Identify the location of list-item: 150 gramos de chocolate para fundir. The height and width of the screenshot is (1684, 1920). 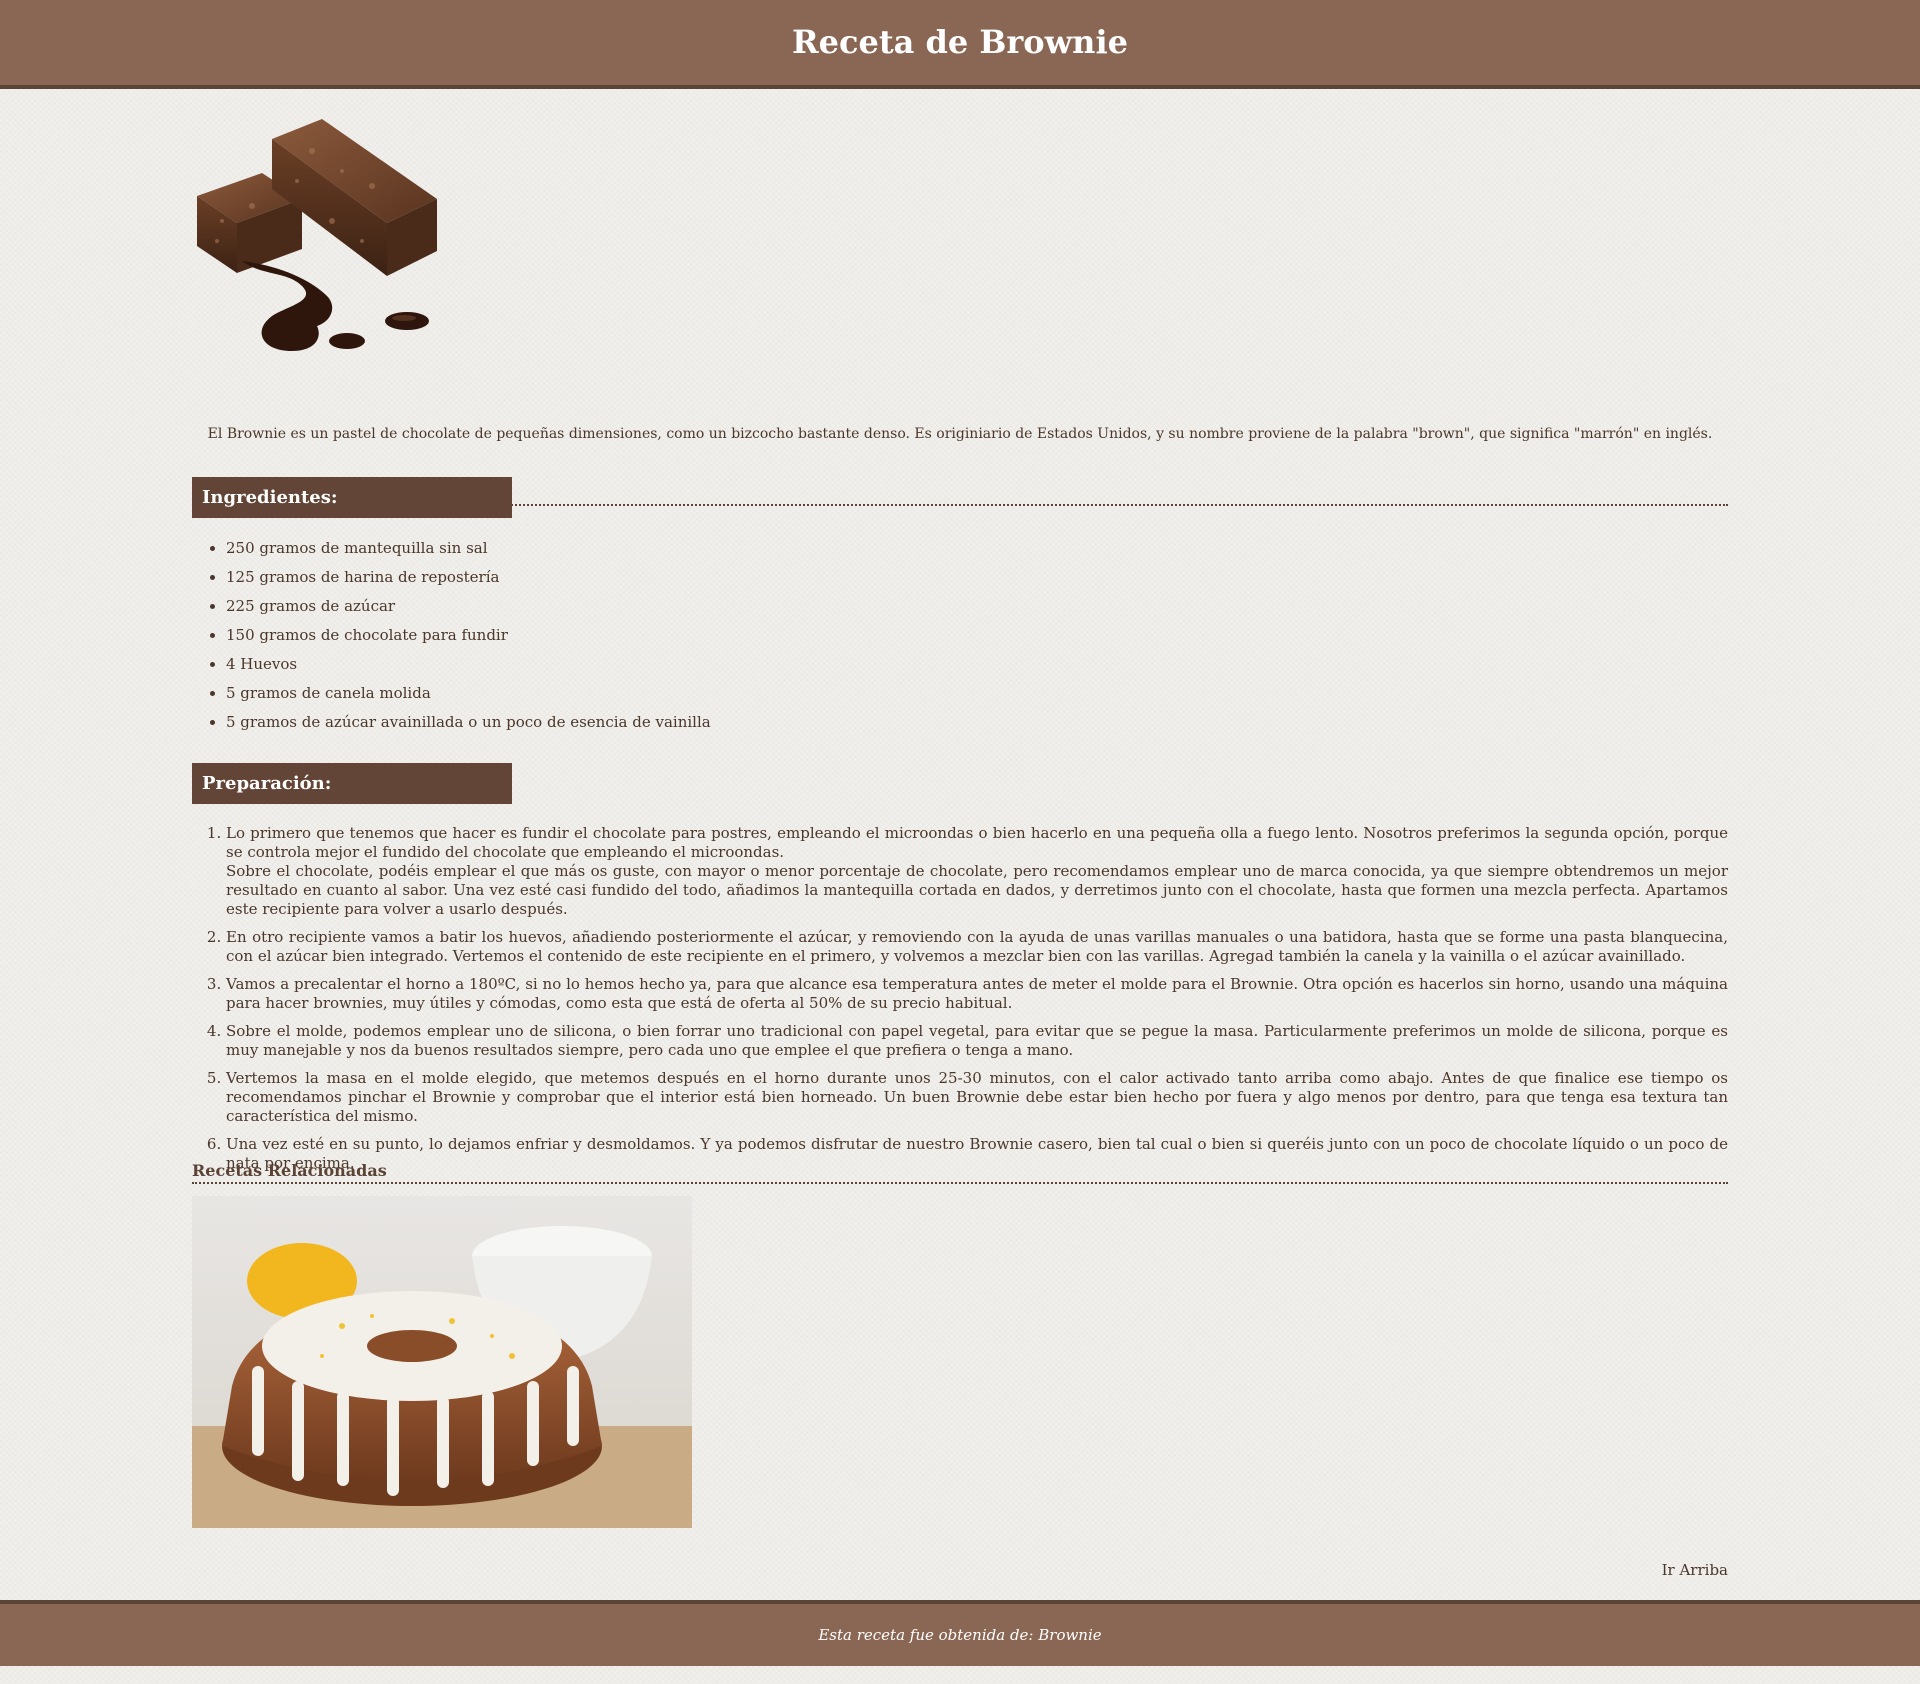
(468, 635).